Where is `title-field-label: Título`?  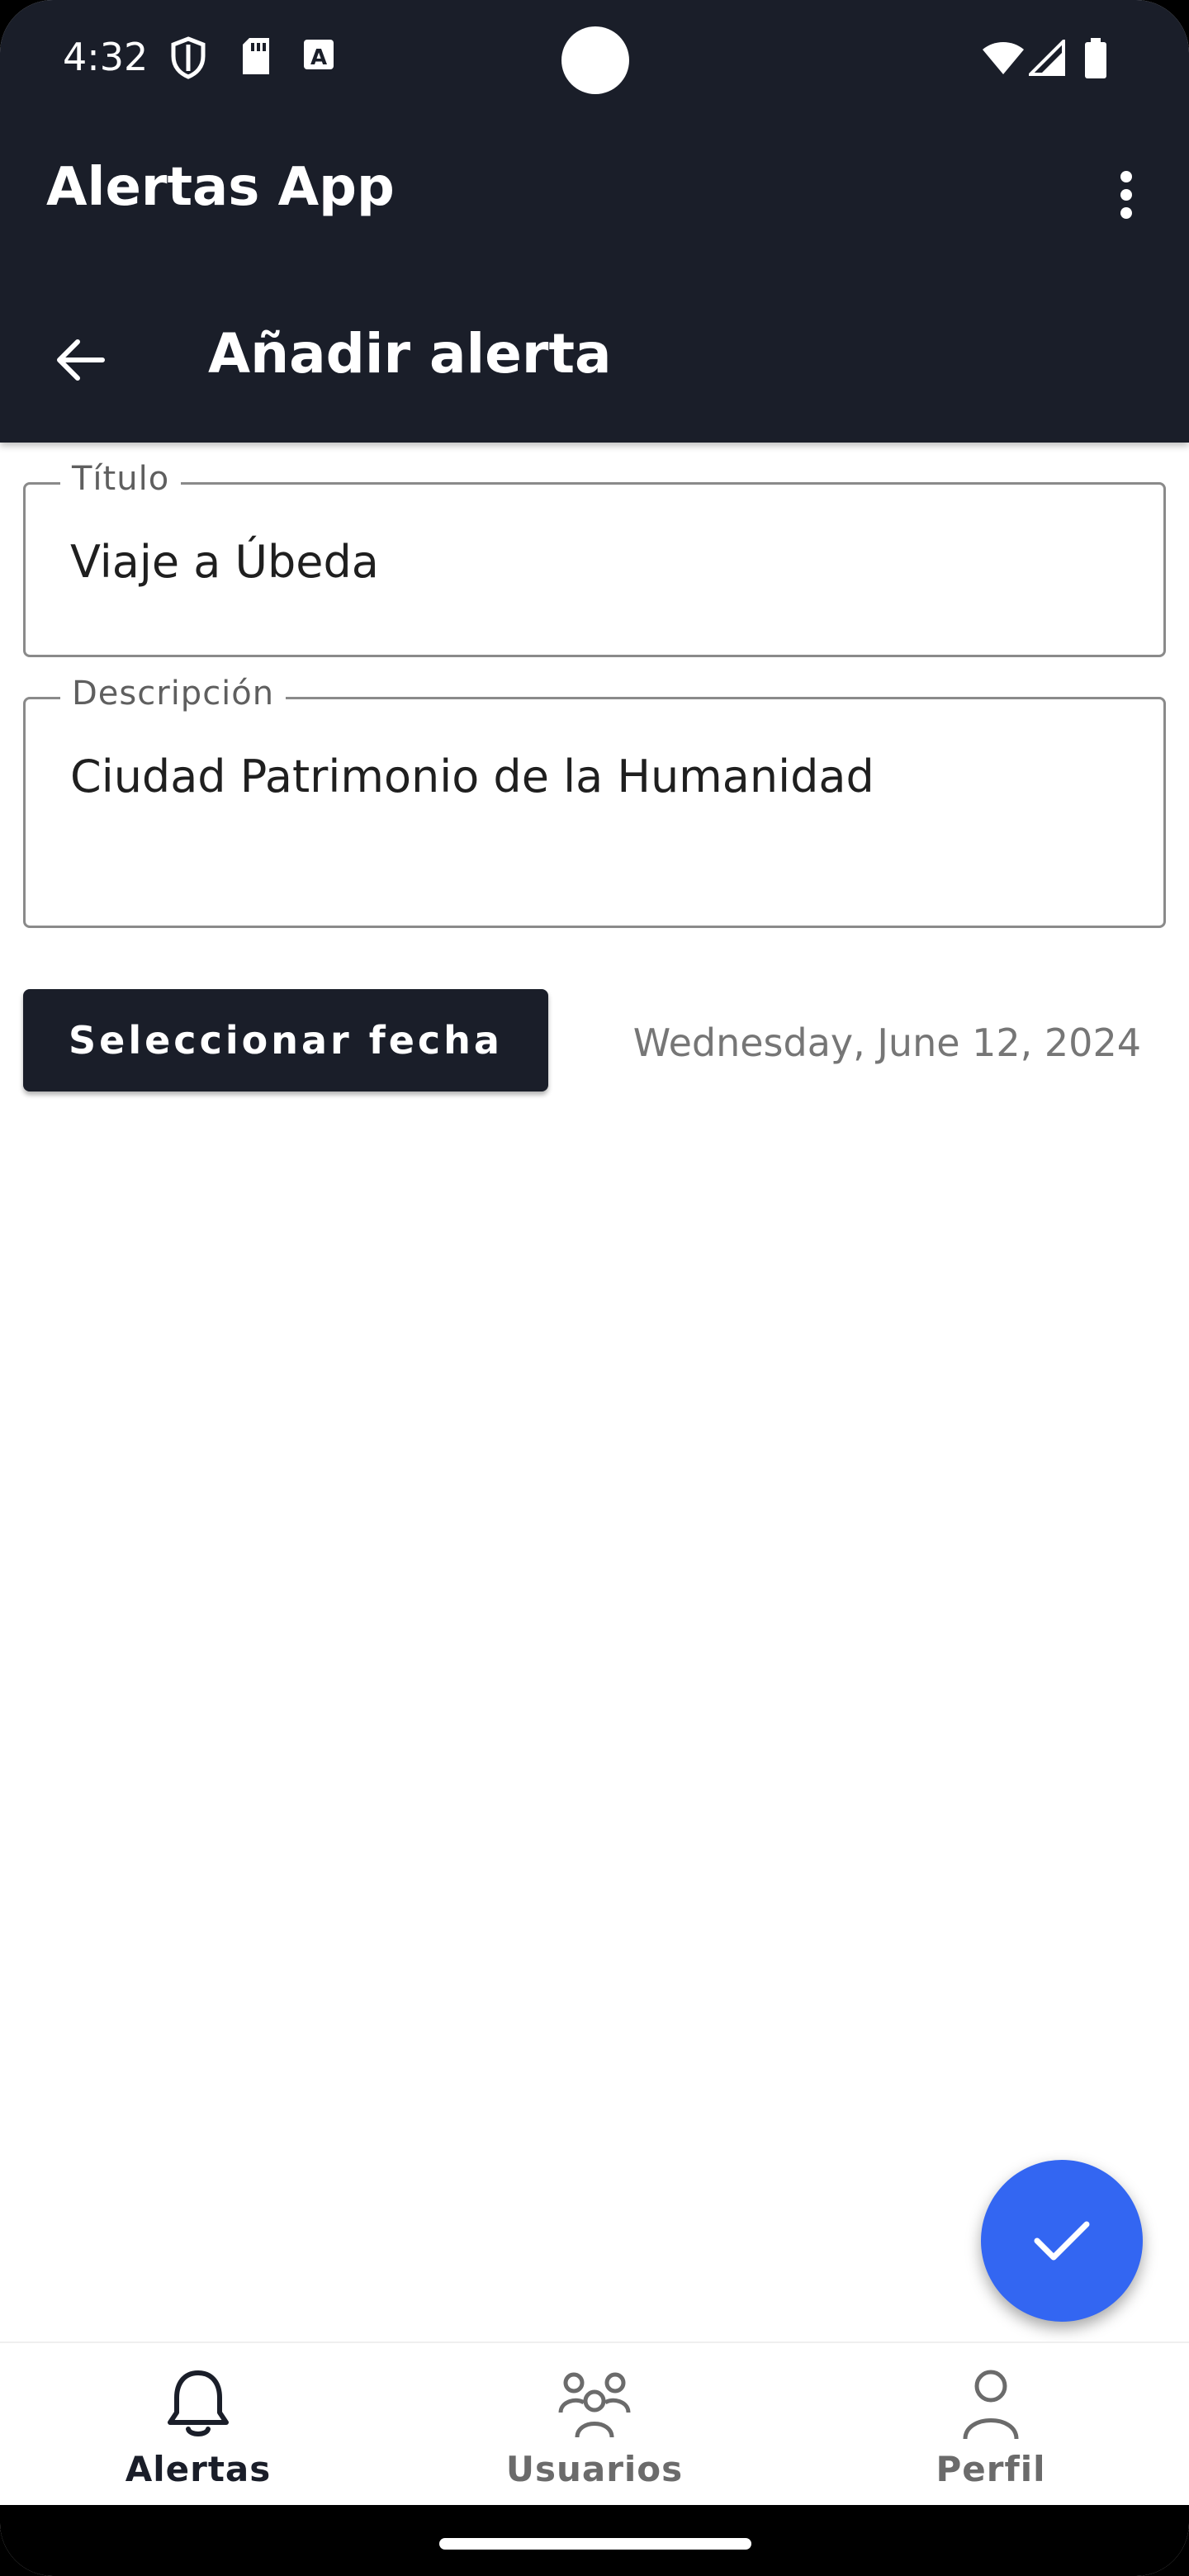 title-field-label: Título is located at coordinates (121, 479).